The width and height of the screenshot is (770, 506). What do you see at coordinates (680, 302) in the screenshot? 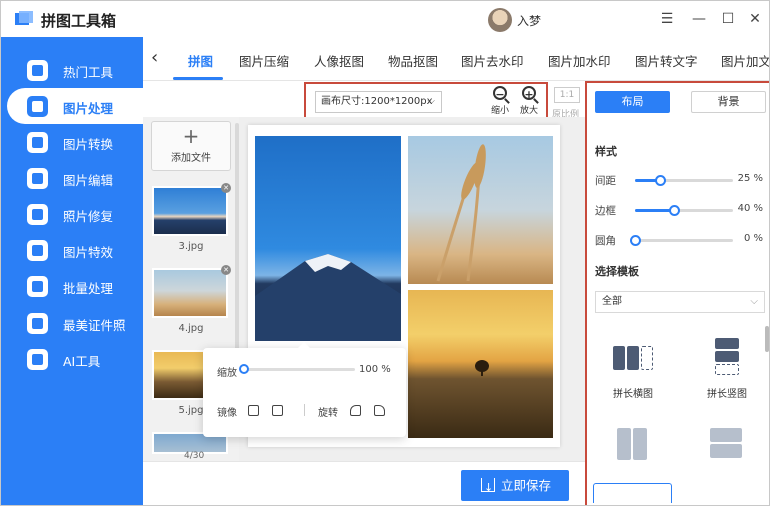
I see `template-filter-select: 全部 ⌵` at bounding box center [680, 302].